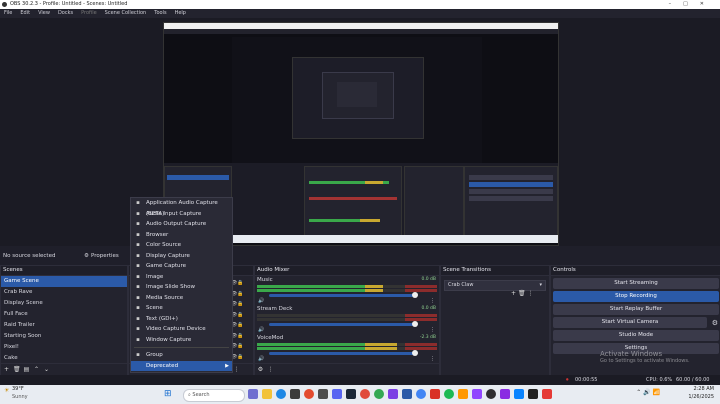 This screenshot has height=404, width=720. I want to click on weather-desc: Sunny, so click(20, 397).